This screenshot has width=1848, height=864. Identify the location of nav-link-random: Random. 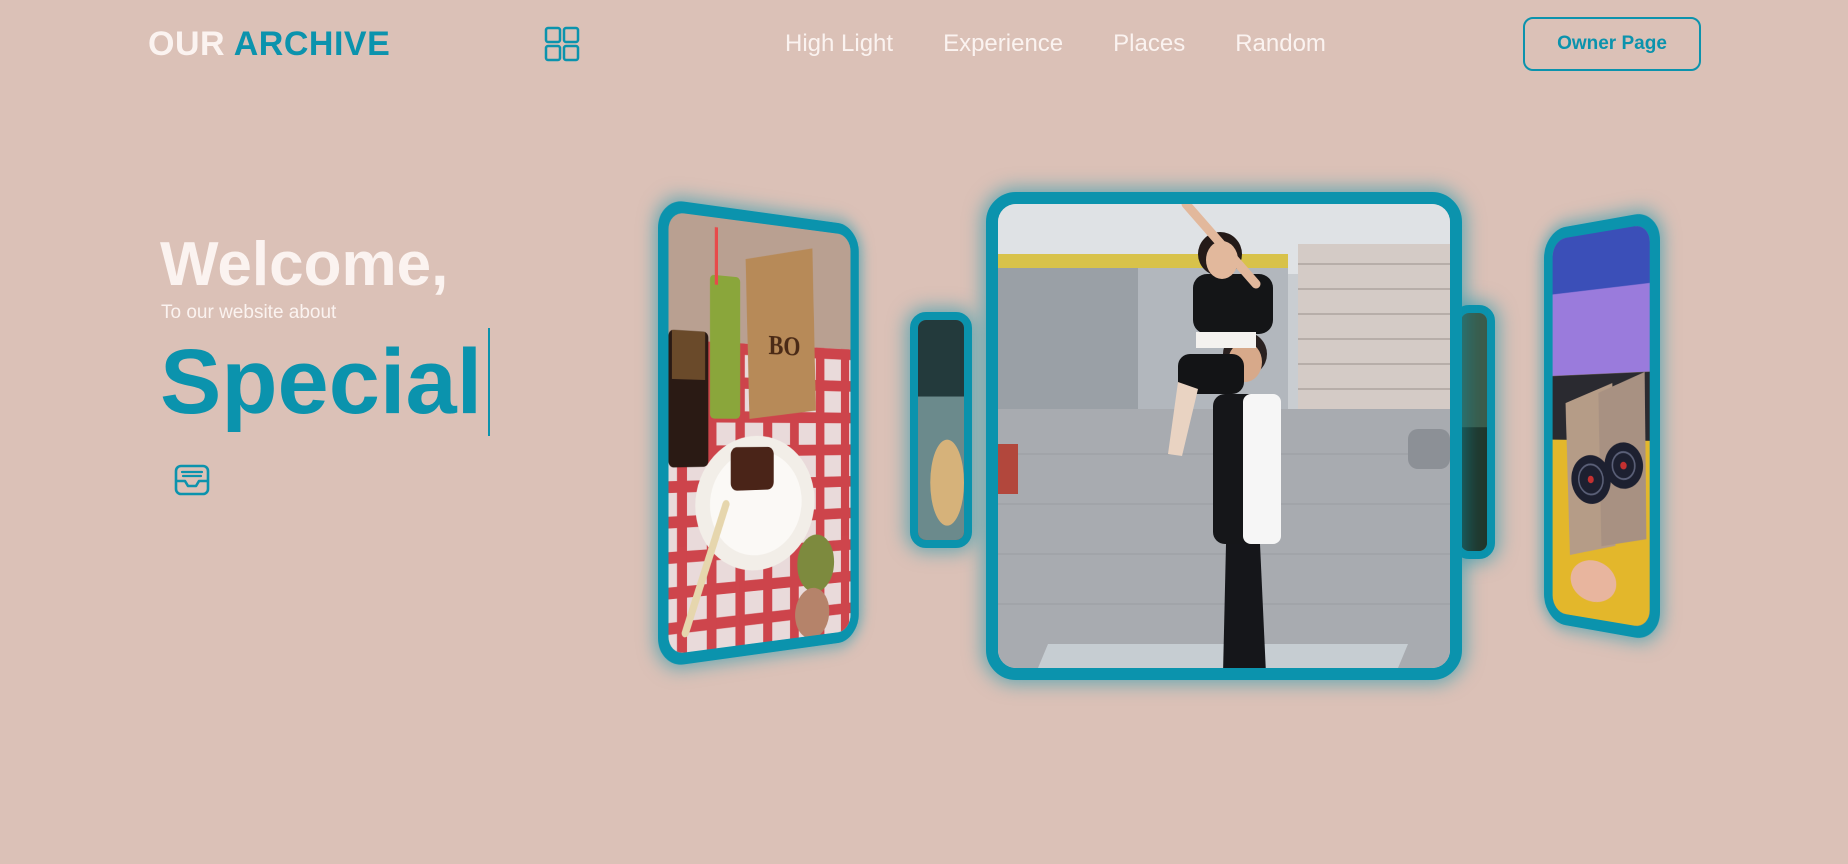
(1280, 44).